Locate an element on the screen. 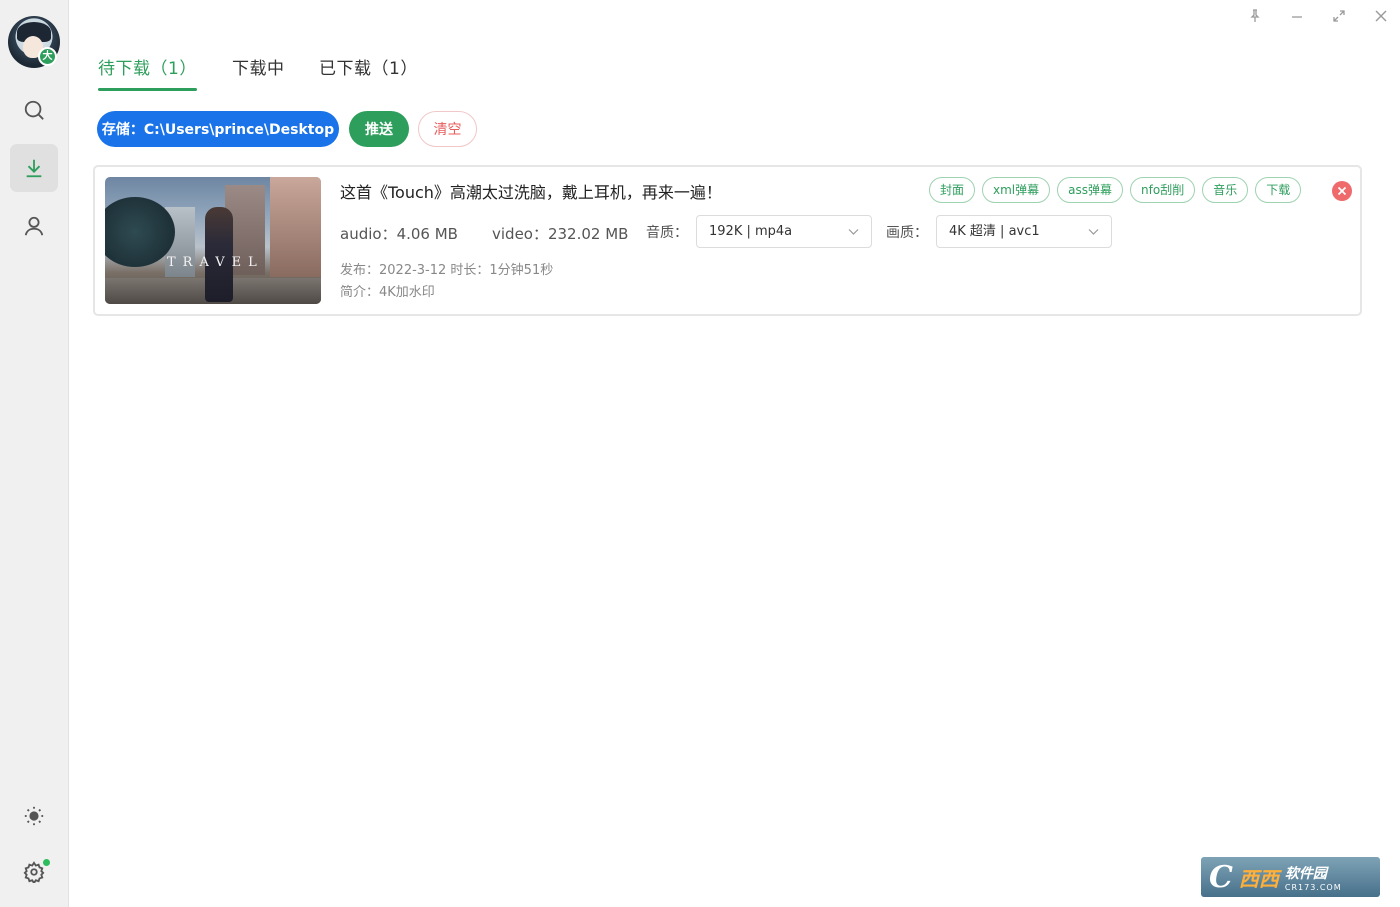 The height and width of the screenshot is (907, 1400). push-button: 推送 is located at coordinates (379, 129).